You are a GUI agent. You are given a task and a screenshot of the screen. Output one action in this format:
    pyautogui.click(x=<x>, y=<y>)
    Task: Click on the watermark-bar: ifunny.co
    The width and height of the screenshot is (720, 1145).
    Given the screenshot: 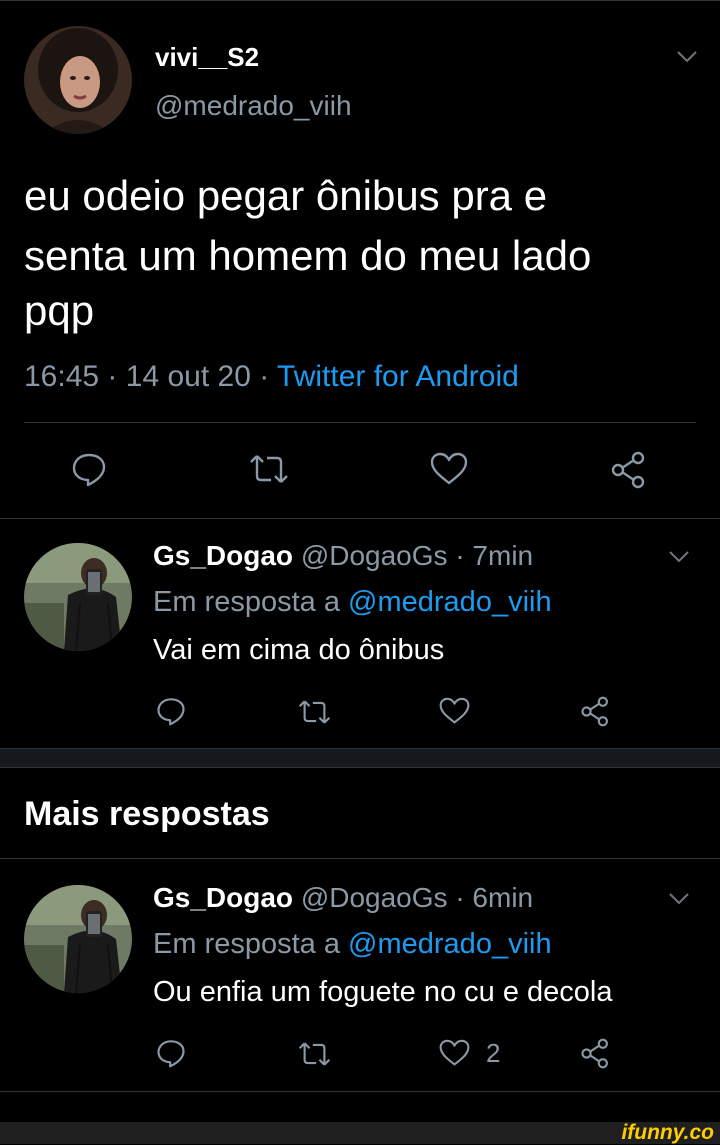 What is the action you would take?
    pyautogui.click(x=360, y=1132)
    